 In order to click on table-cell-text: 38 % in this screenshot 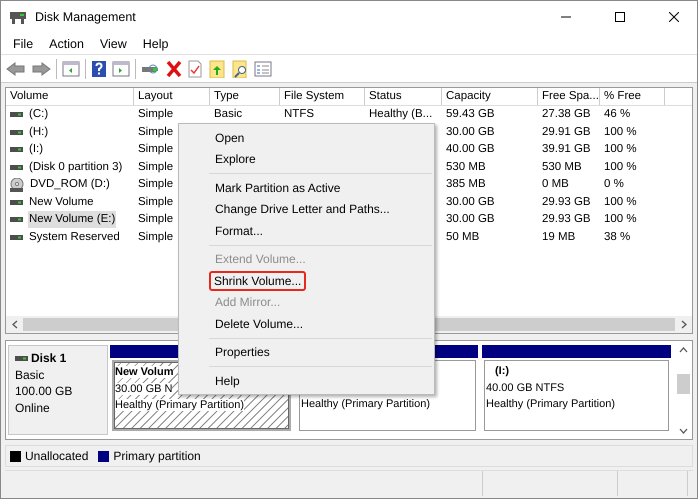, I will do `click(617, 237)`.